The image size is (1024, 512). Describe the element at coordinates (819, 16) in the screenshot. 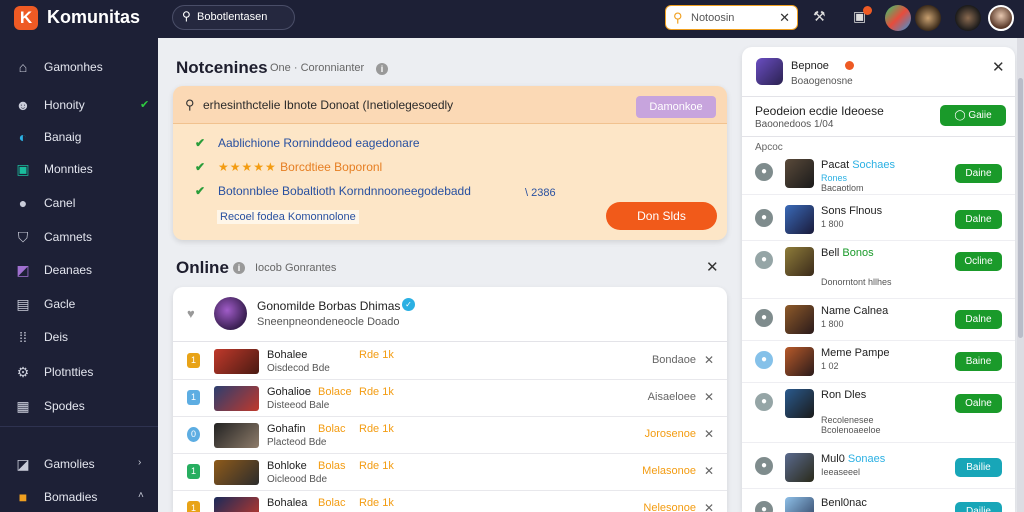

I see `tools-icon: ⚒` at that location.